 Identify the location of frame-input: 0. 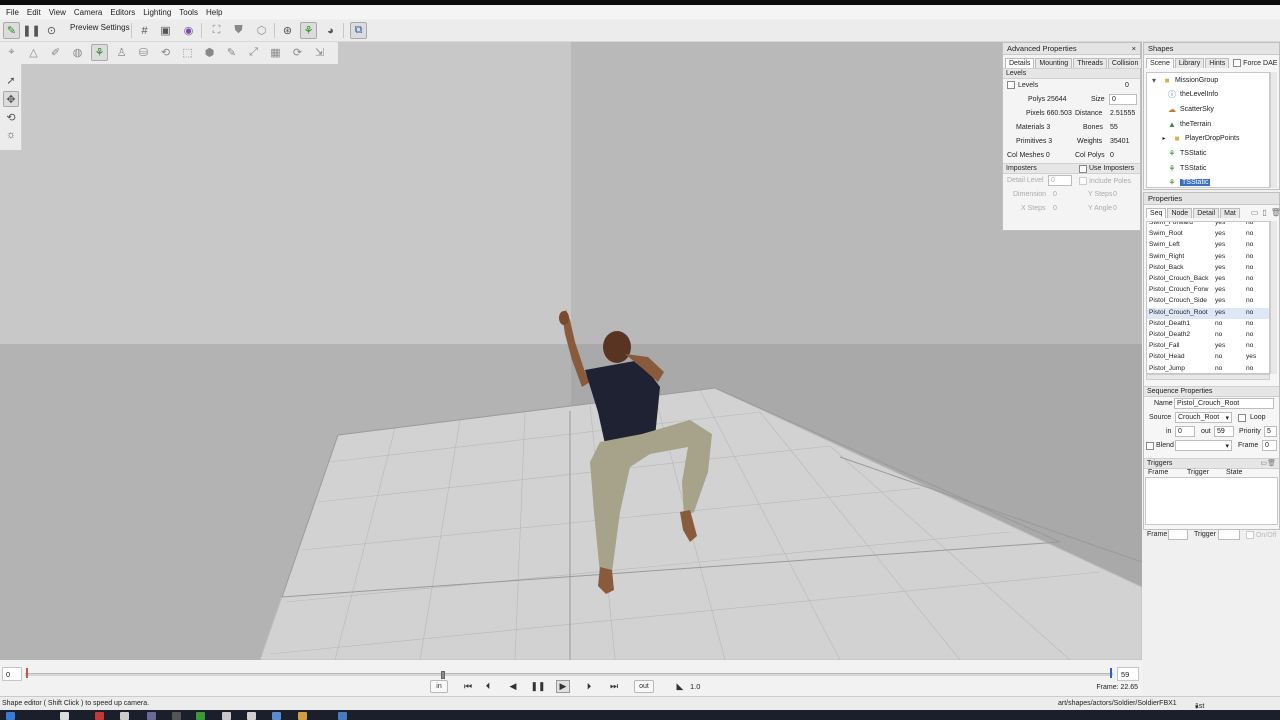
(1269, 445).